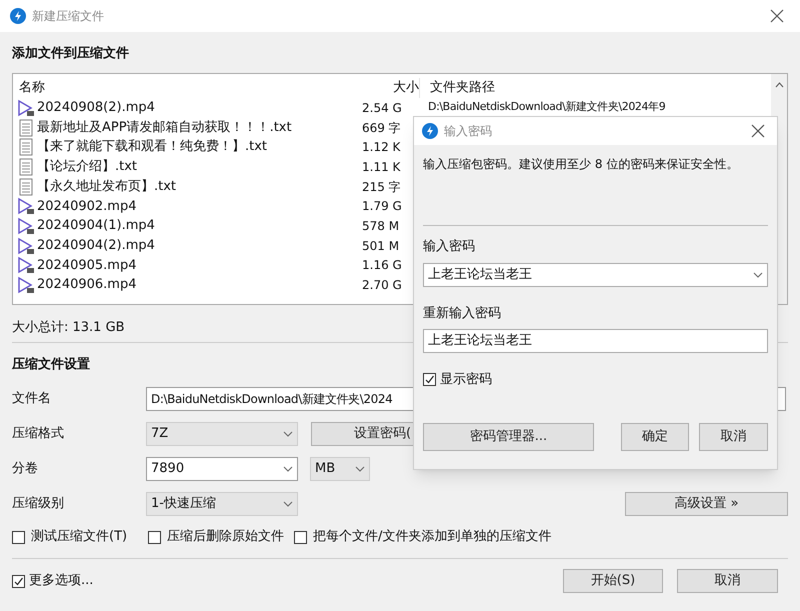  What do you see at coordinates (96, 108) in the screenshot?
I see `file-name: 20240908(2).mp4` at bounding box center [96, 108].